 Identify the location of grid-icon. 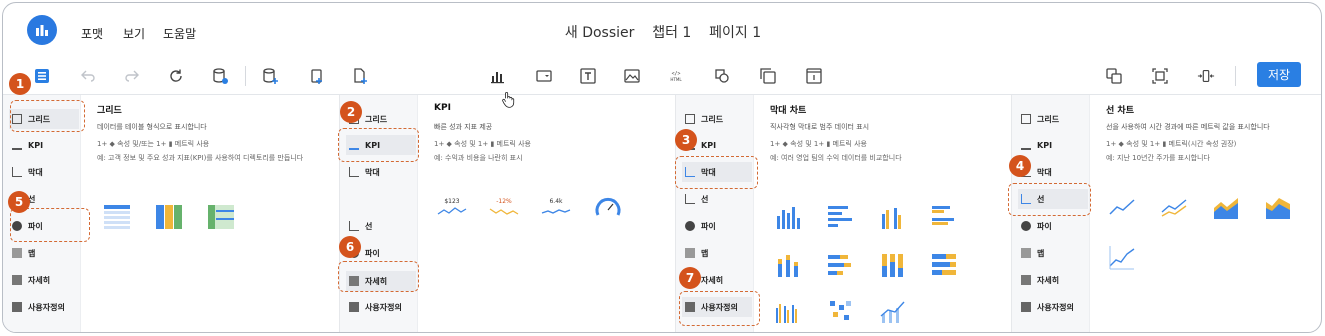
(690, 119).